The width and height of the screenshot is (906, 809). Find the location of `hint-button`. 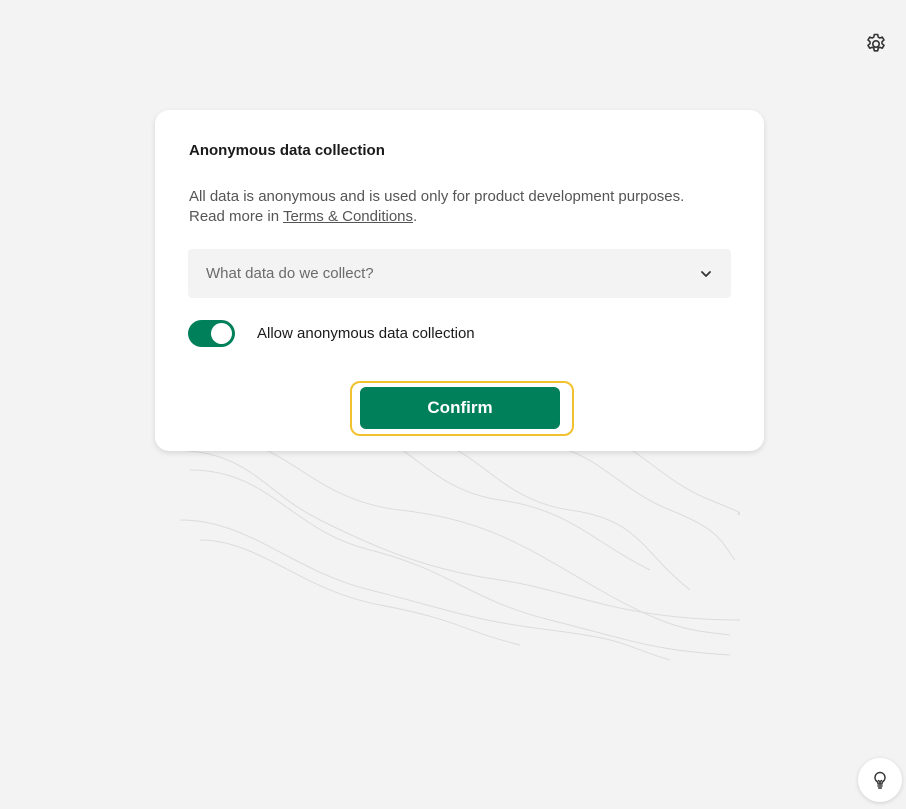

hint-button is located at coordinates (880, 780).